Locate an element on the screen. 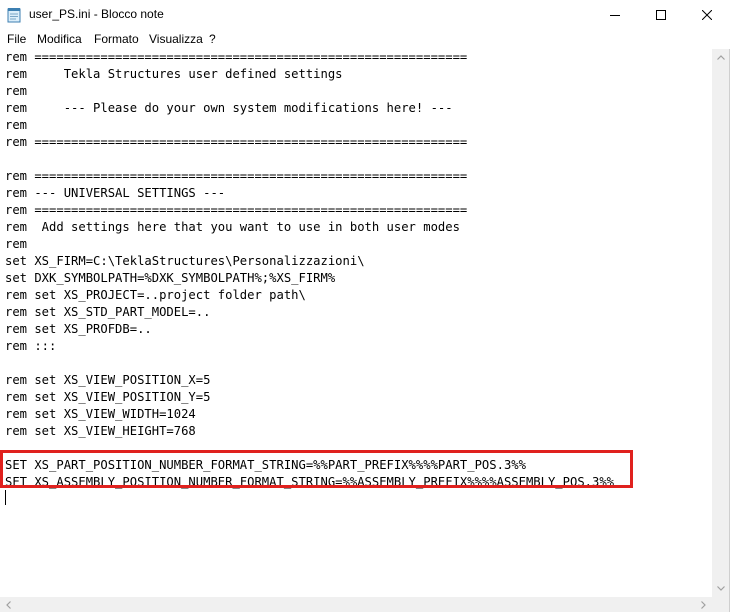  editor-line: rem set XS_VIEW_WIDTH=1024 is located at coordinates (100, 414).